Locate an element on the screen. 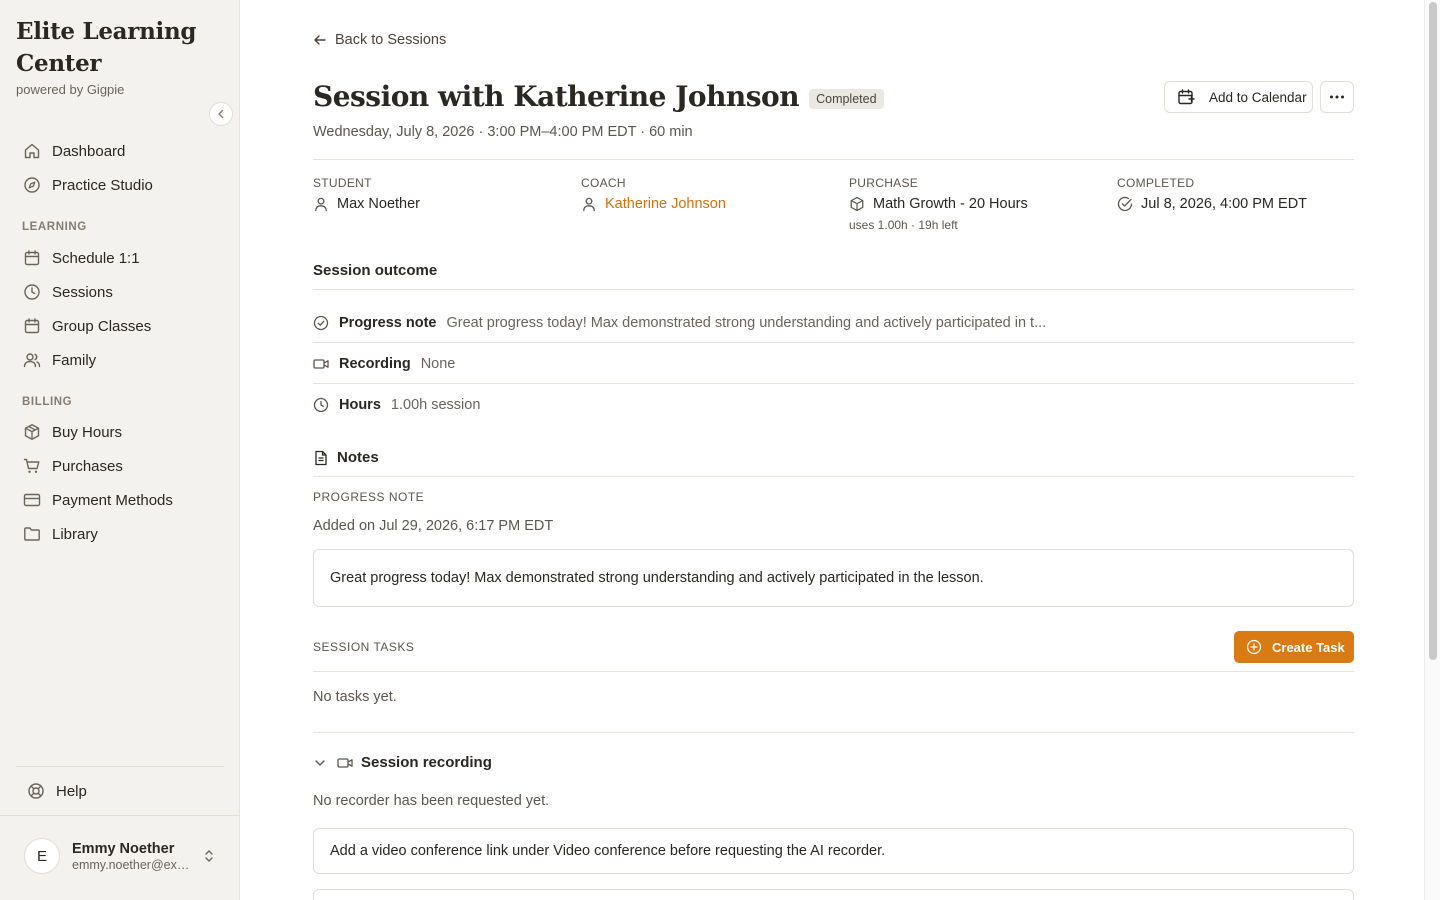 Image resolution: width=1440 pixels, height=900 pixels. outcome-recording: Recording None is located at coordinates (833, 363).